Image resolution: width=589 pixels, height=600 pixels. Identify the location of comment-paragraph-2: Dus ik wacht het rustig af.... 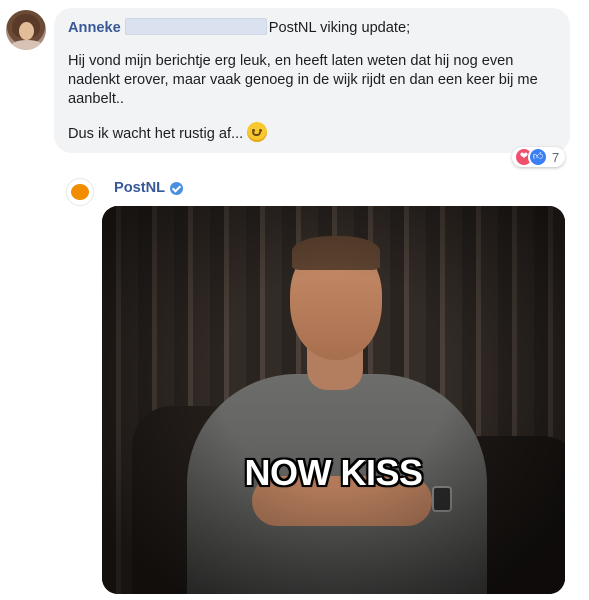
(312, 133).